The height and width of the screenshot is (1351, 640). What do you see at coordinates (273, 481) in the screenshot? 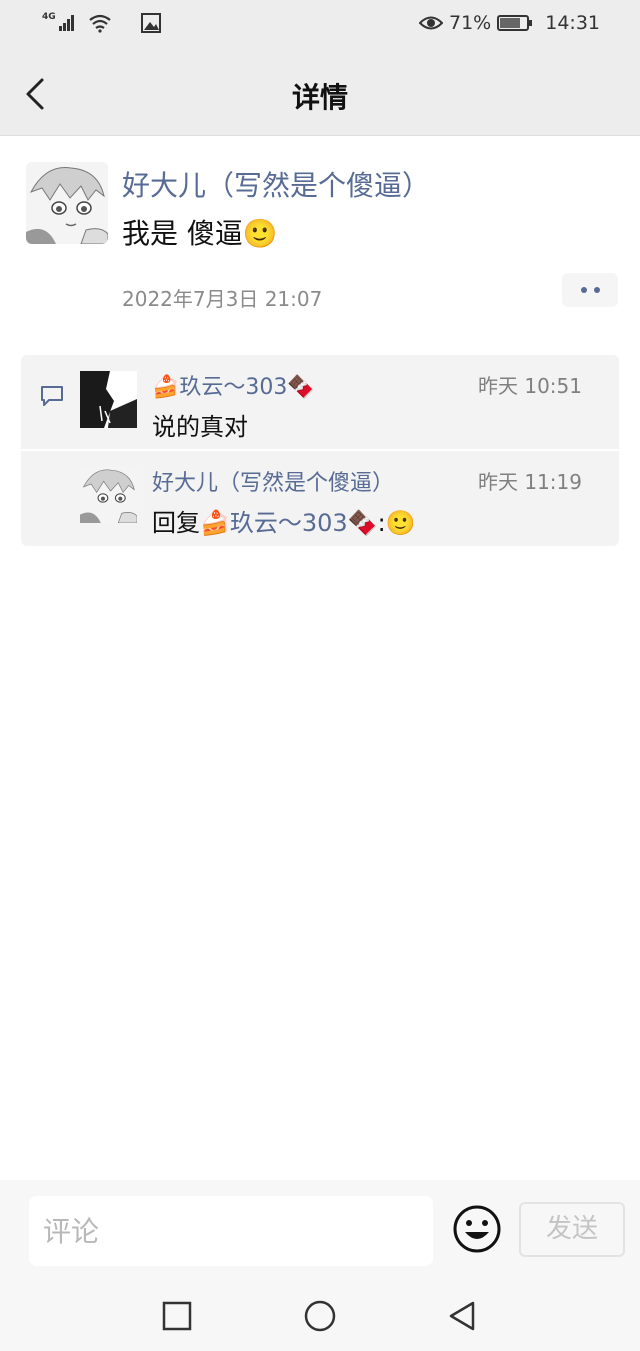
I see `comment-author-name: 好大儿（写然是个傻逼）` at bounding box center [273, 481].